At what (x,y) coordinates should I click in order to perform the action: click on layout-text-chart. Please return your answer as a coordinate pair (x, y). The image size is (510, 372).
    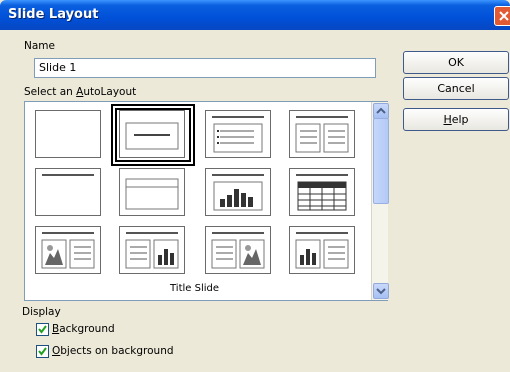
    Looking at the image, I should click on (152, 250).